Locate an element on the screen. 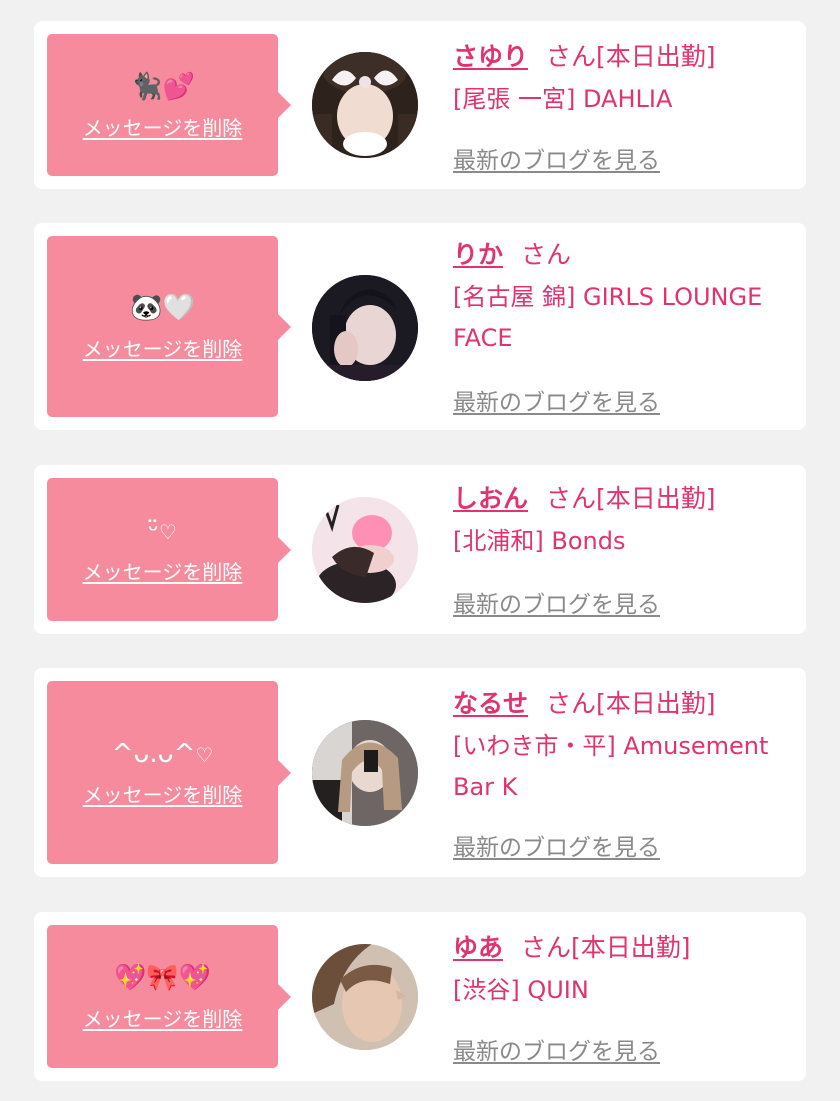  girl-name-link: なるせ is located at coordinates (490, 703).